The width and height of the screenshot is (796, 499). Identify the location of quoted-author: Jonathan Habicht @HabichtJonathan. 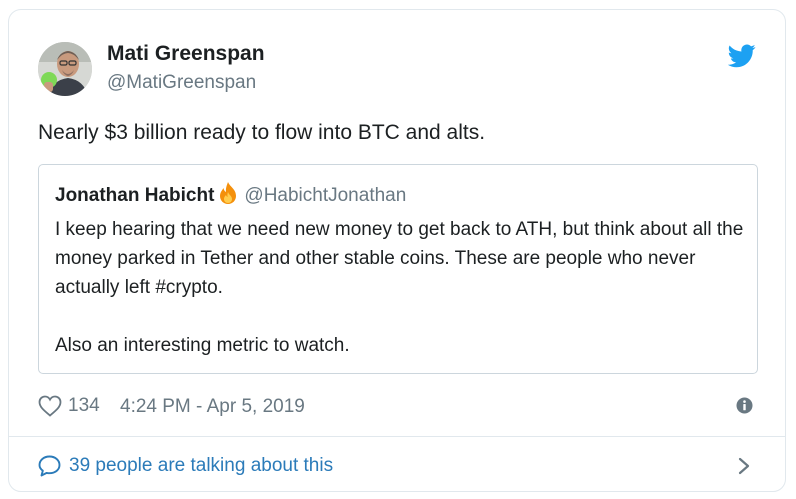
(230, 194).